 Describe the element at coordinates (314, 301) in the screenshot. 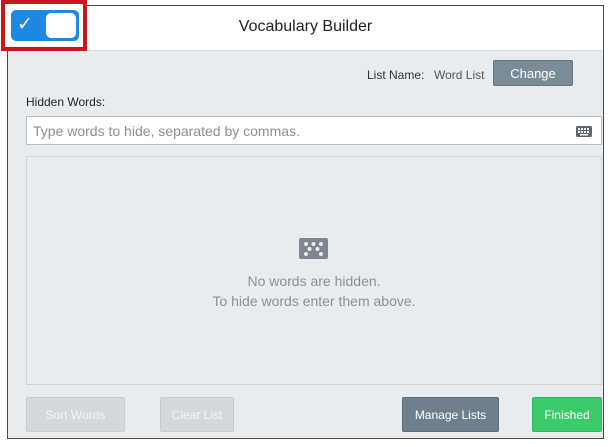

I see `empty-message-line2: To hide words enter them above.` at that location.